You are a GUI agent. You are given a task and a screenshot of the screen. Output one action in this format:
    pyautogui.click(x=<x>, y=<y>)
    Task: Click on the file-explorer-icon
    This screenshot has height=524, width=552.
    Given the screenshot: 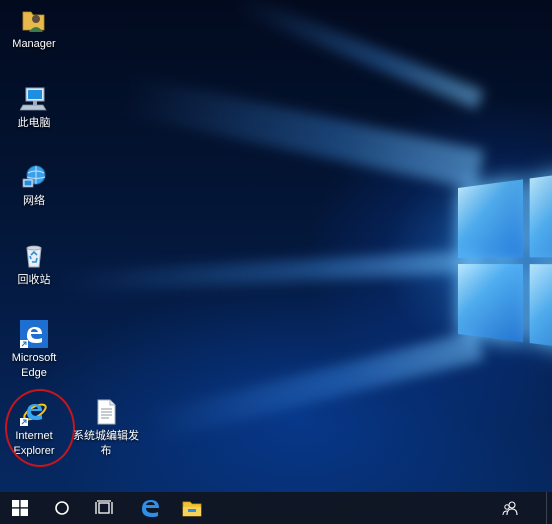 What is the action you would take?
    pyautogui.click(x=192, y=509)
    